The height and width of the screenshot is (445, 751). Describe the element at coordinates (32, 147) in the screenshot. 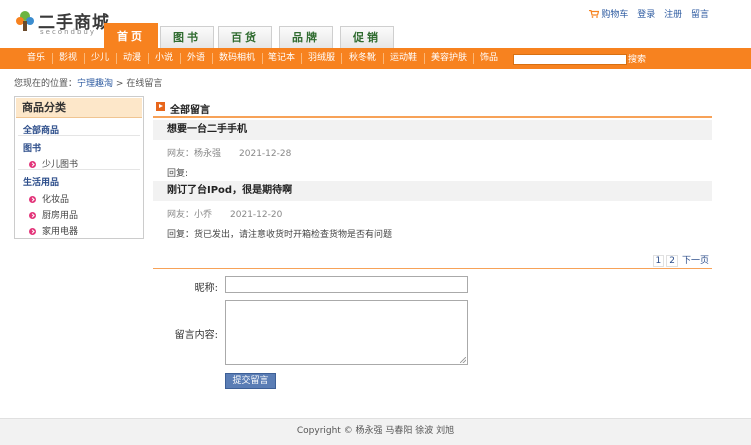

I see `sidebar-category-books: 图书` at that location.